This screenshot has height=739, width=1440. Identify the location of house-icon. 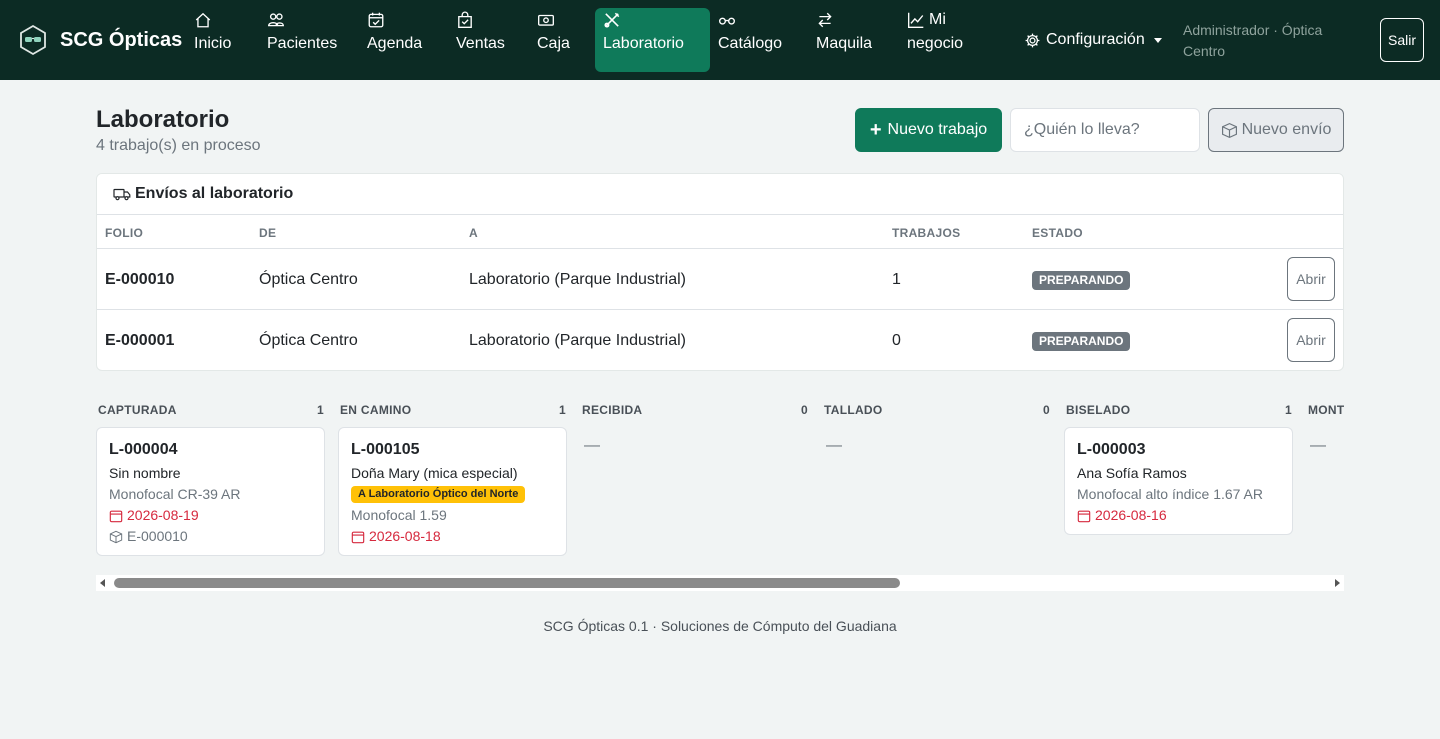
(212, 20).